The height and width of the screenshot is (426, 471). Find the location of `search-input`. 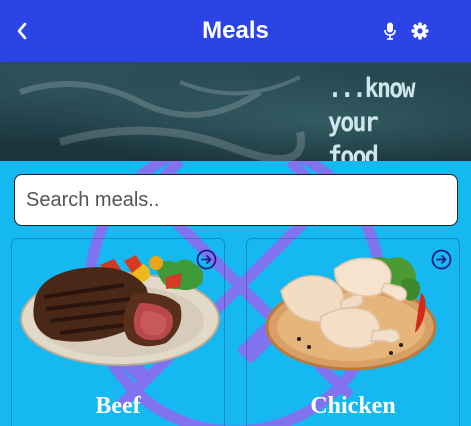

search-input is located at coordinates (236, 200).